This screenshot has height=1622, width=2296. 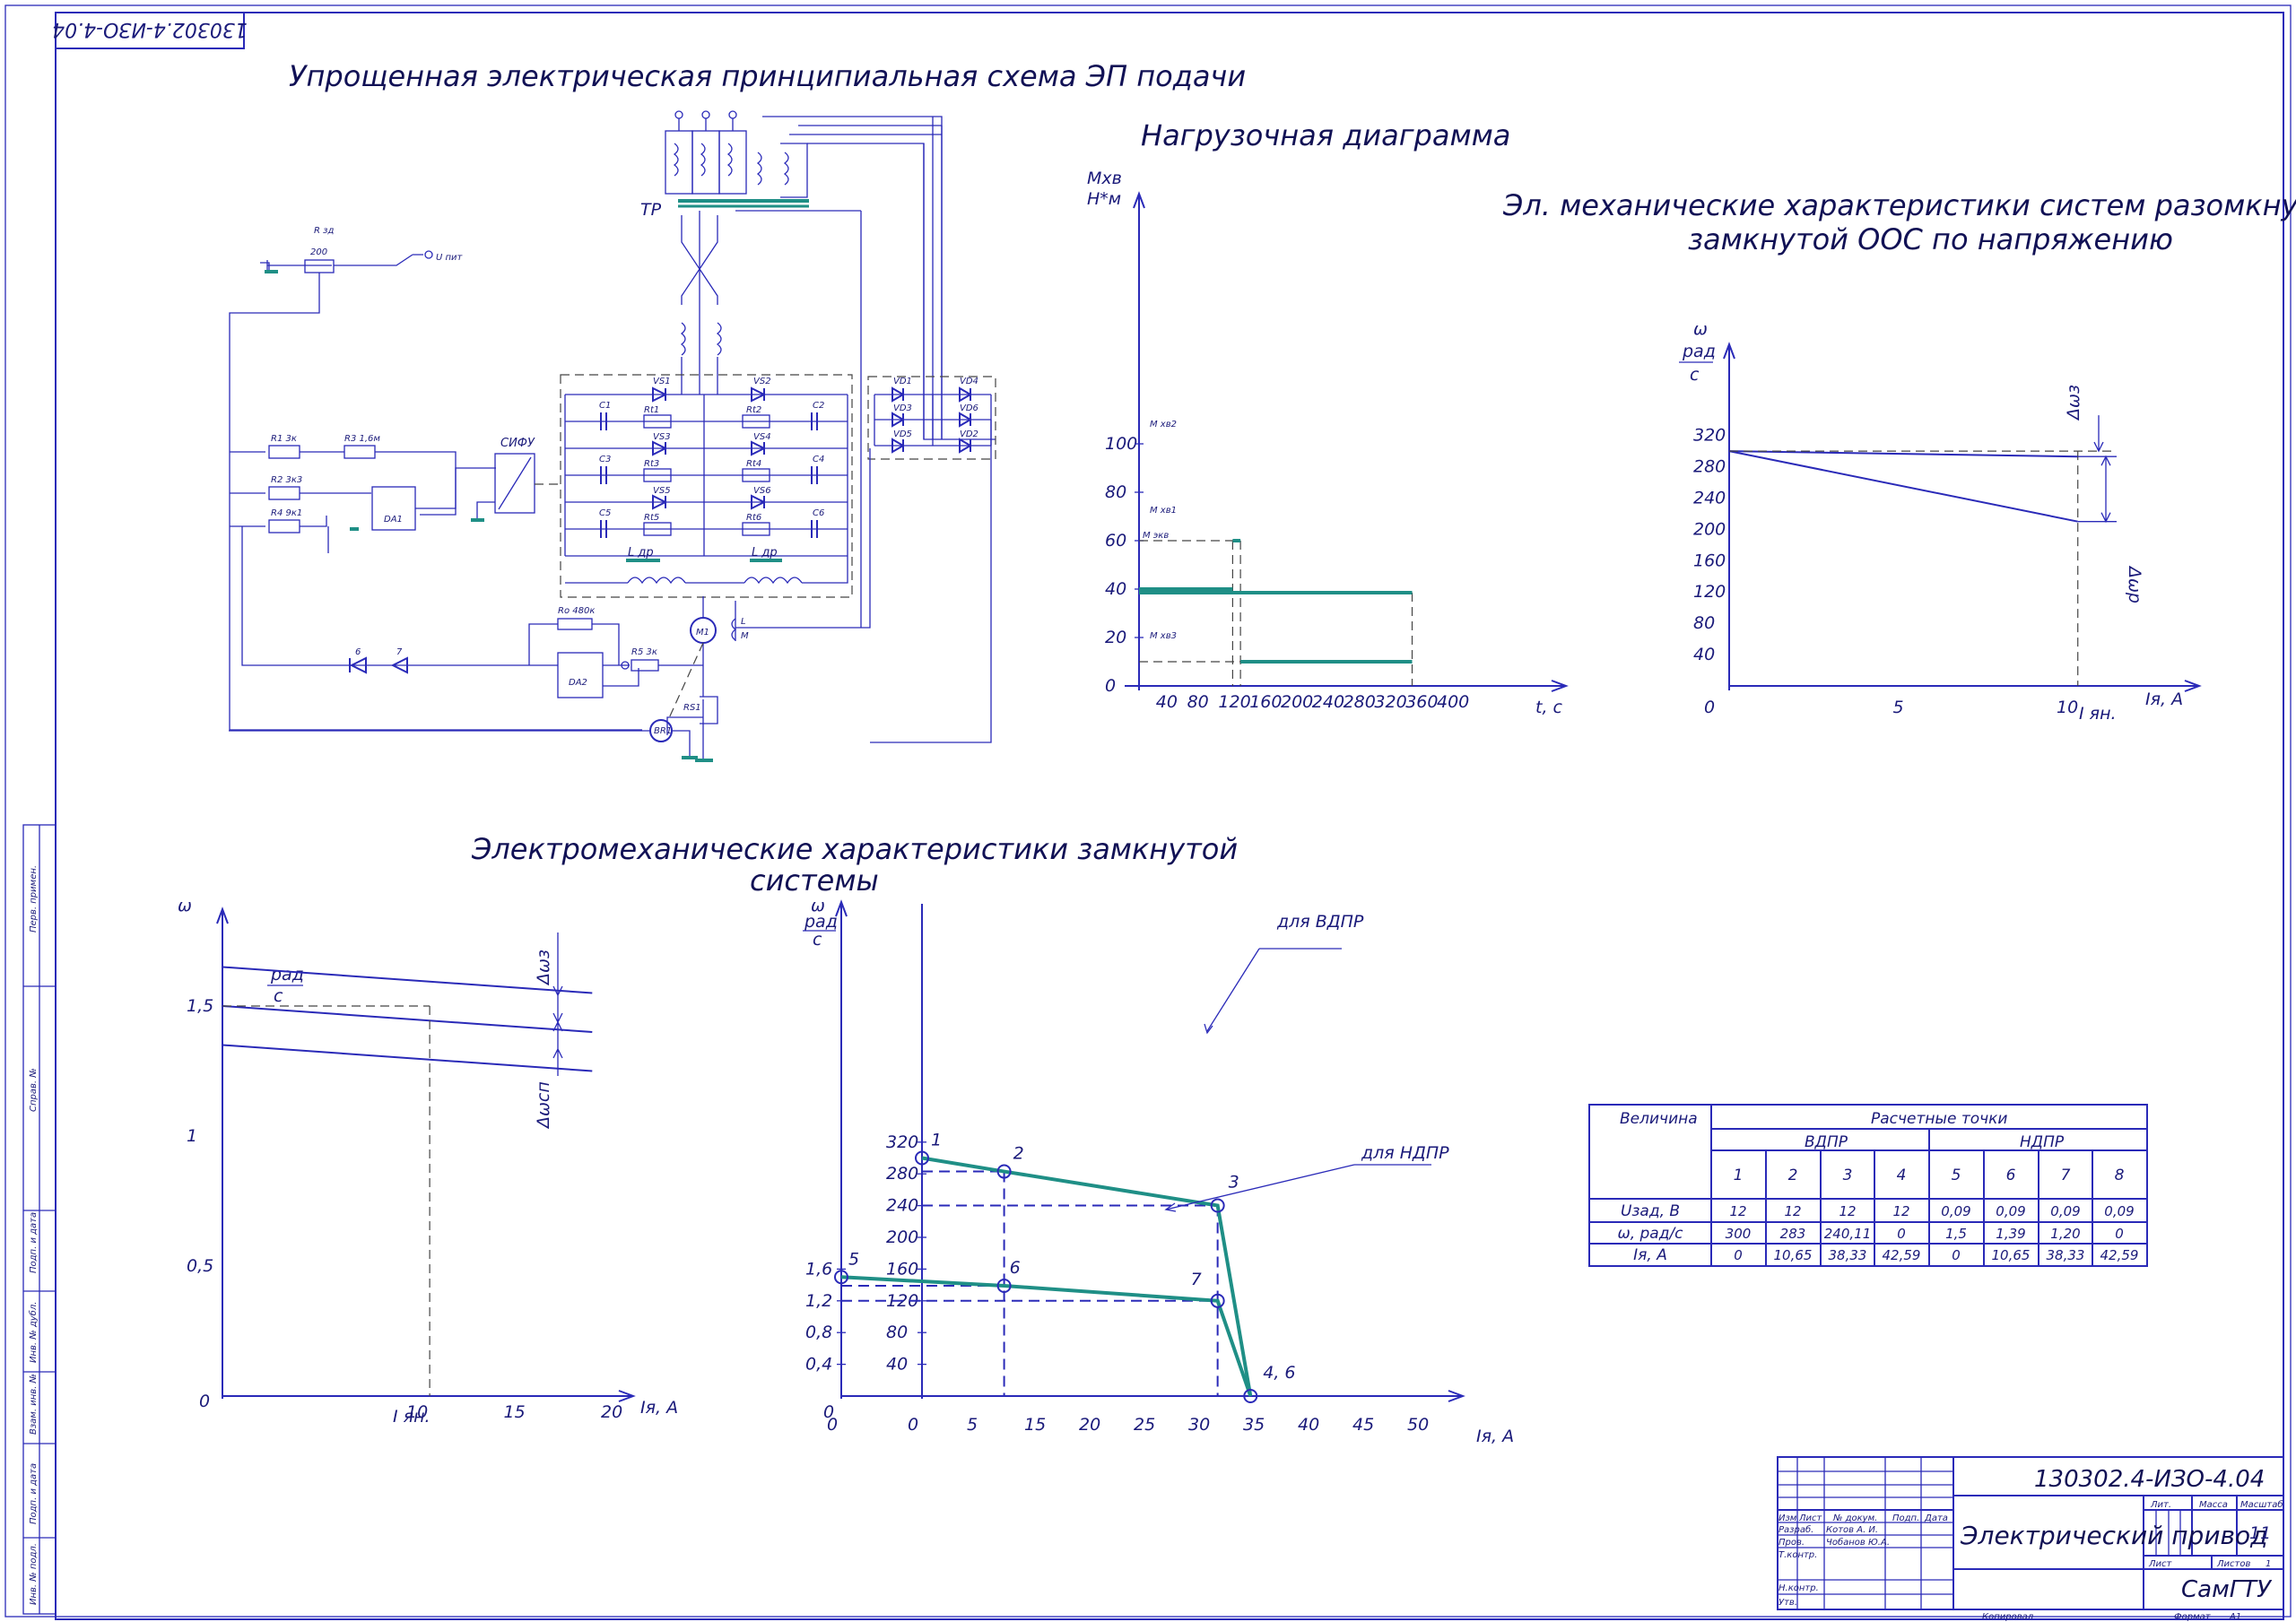 What do you see at coordinates (692, 708) in the screenshot?
I see `rs1-label: RS1` at bounding box center [692, 708].